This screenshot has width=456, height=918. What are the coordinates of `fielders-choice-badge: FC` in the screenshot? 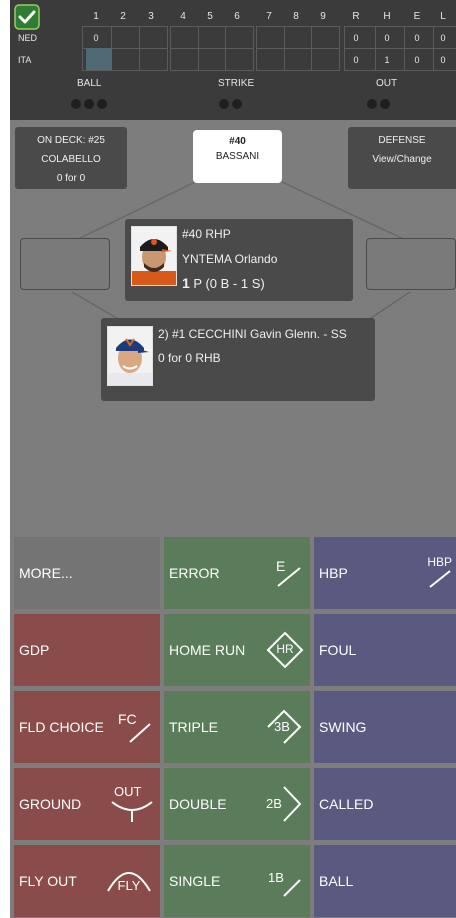 It's located at (135, 727).